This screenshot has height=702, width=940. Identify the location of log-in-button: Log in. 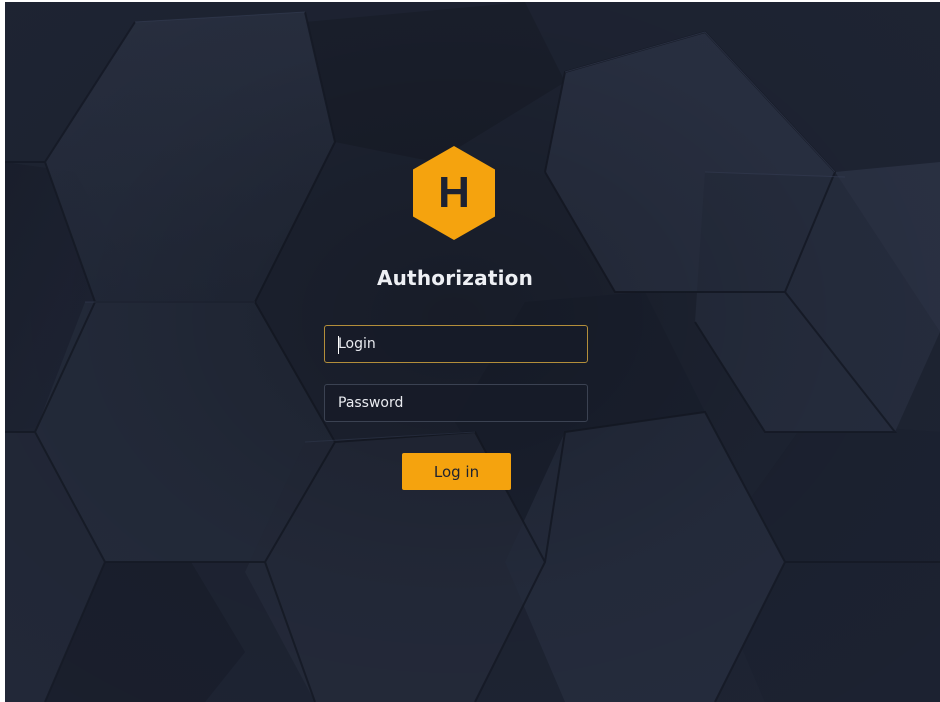
(456, 471).